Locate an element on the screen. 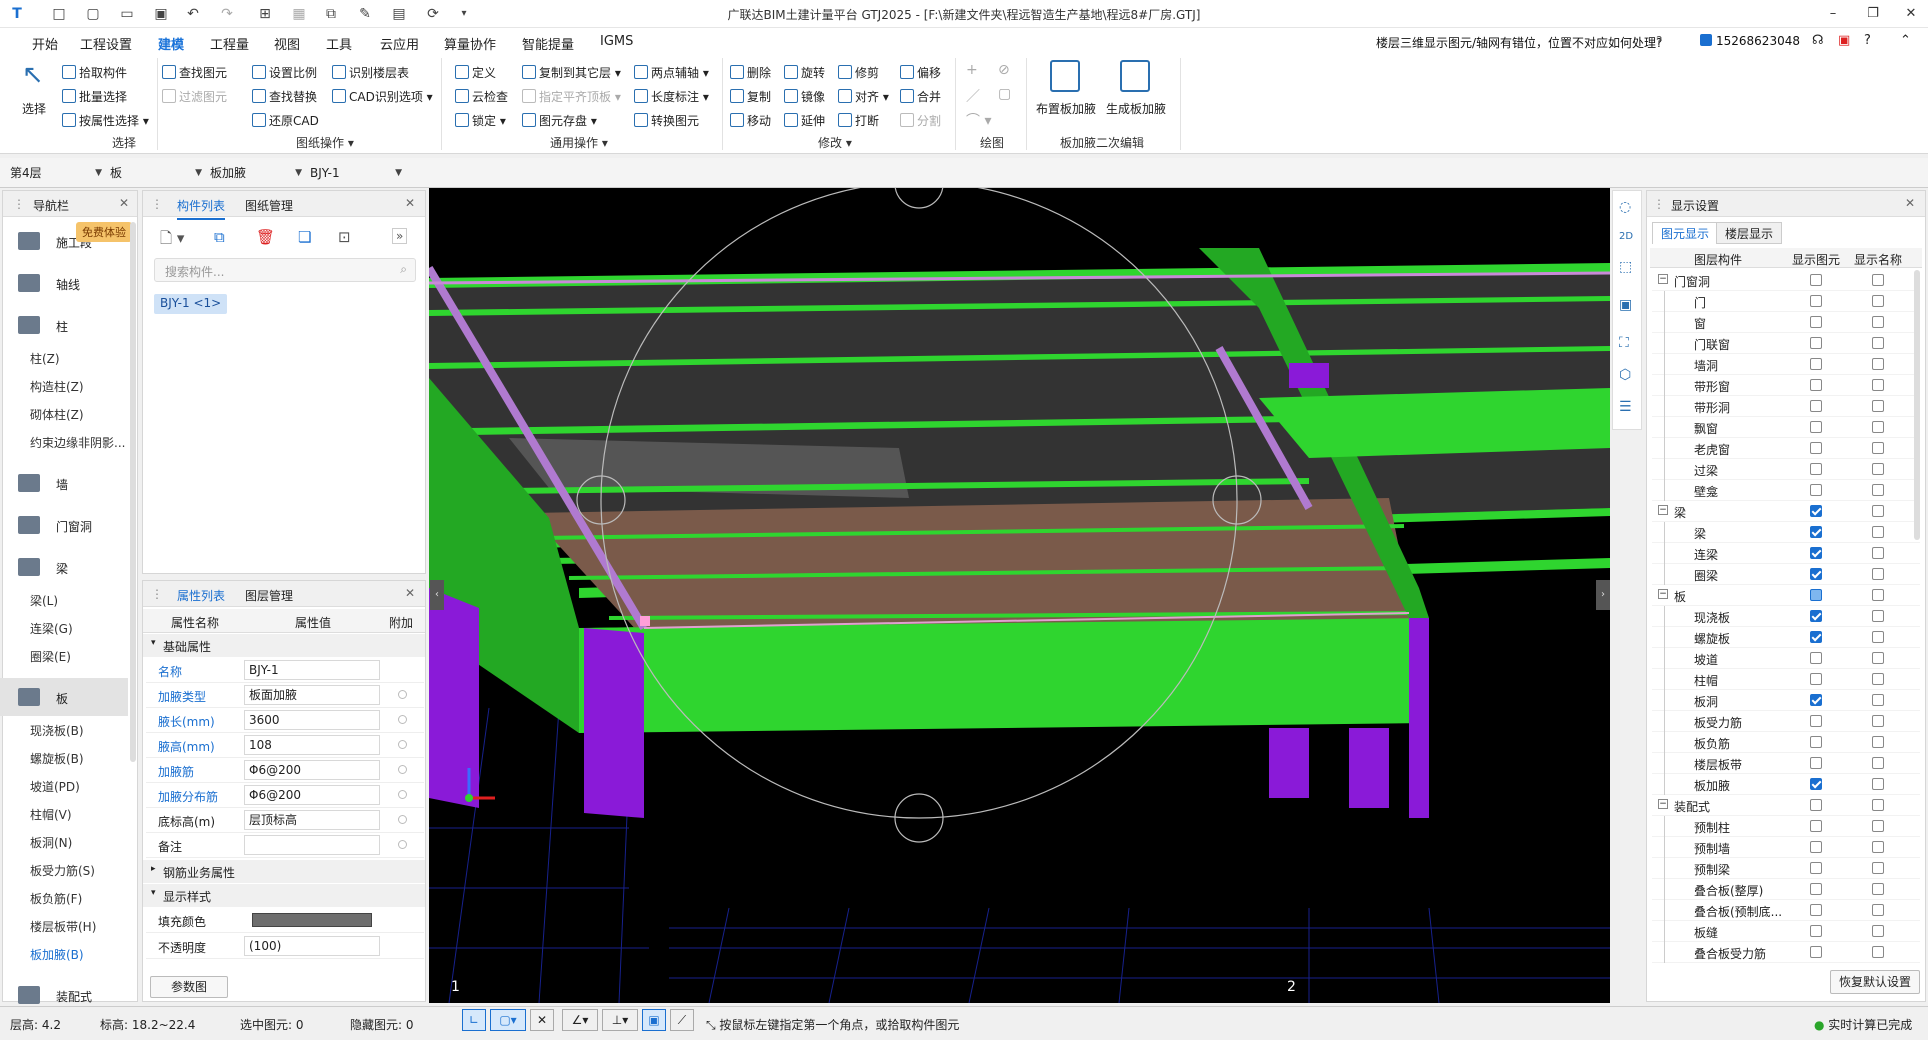 Image resolution: width=1928 pixels, height=1040 pixels. trim-button: 修剪 is located at coordinates (858, 72).